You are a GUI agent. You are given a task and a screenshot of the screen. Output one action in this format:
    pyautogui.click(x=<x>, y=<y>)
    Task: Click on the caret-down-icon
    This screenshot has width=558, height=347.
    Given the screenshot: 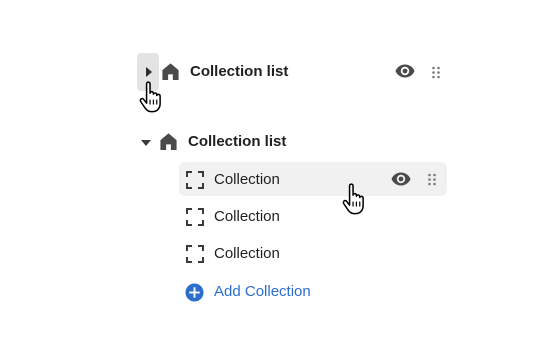 What is the action you would take?
    pyautogui.click(x=146, y=143)
    